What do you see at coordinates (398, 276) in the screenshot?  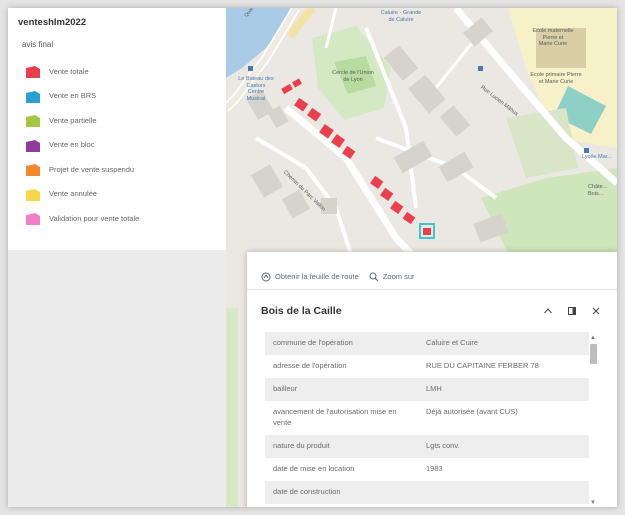 I see `zoom-action-label: Zoom sur` at bounding box center [398, 276].